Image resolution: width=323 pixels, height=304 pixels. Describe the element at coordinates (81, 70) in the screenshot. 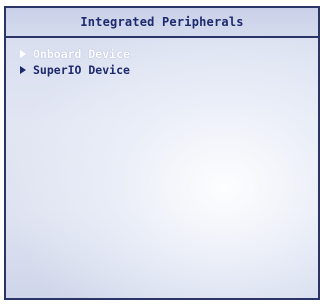

I see `menu-item-label: SuperIO Device` at that location.